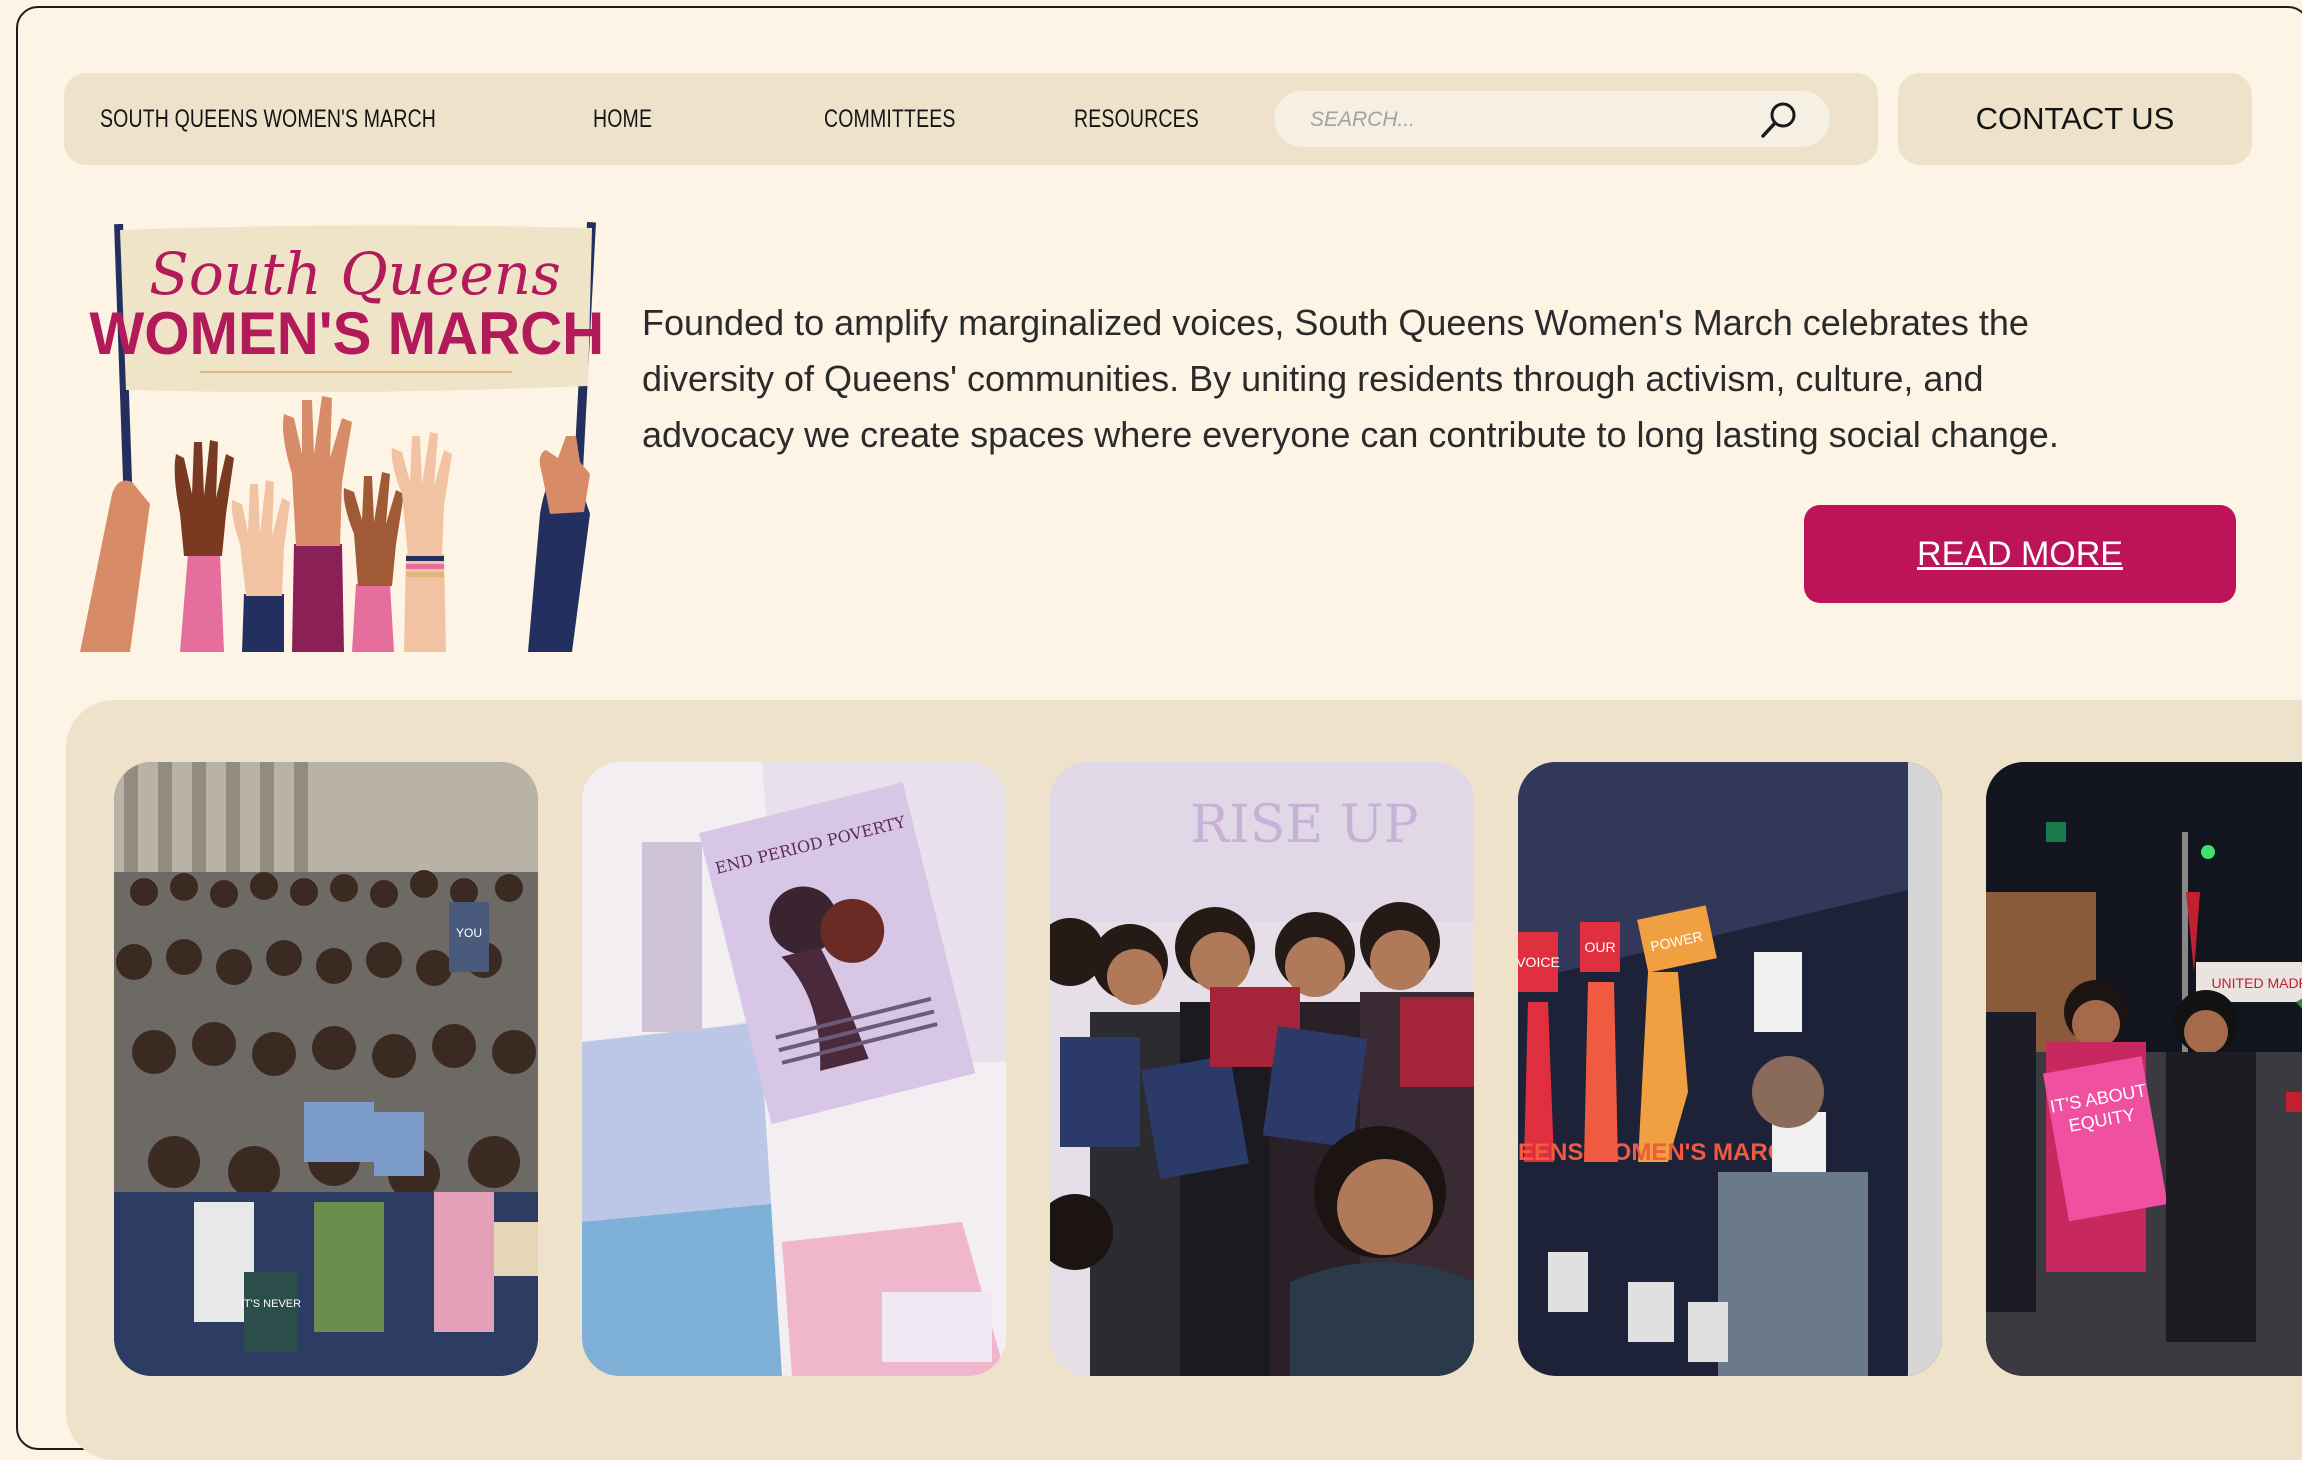 The height and width of the screenshot is (1460, 2302). What do you see at coordinates (326, 1069) in the screenshot?
I see `rally-crowd-photo: YOU IT'S NEVER` at bounding box center [326, 1069].